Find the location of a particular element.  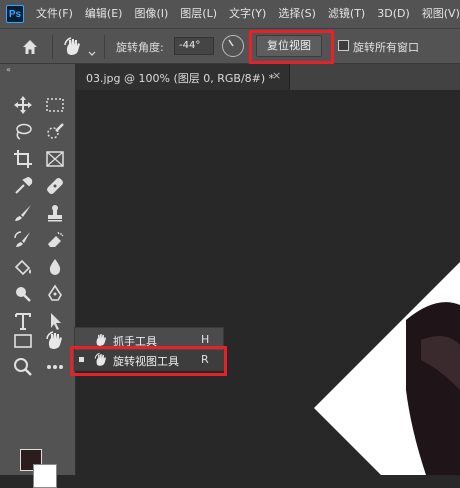

rotate-view-icon is located at coordinates (73, 47).